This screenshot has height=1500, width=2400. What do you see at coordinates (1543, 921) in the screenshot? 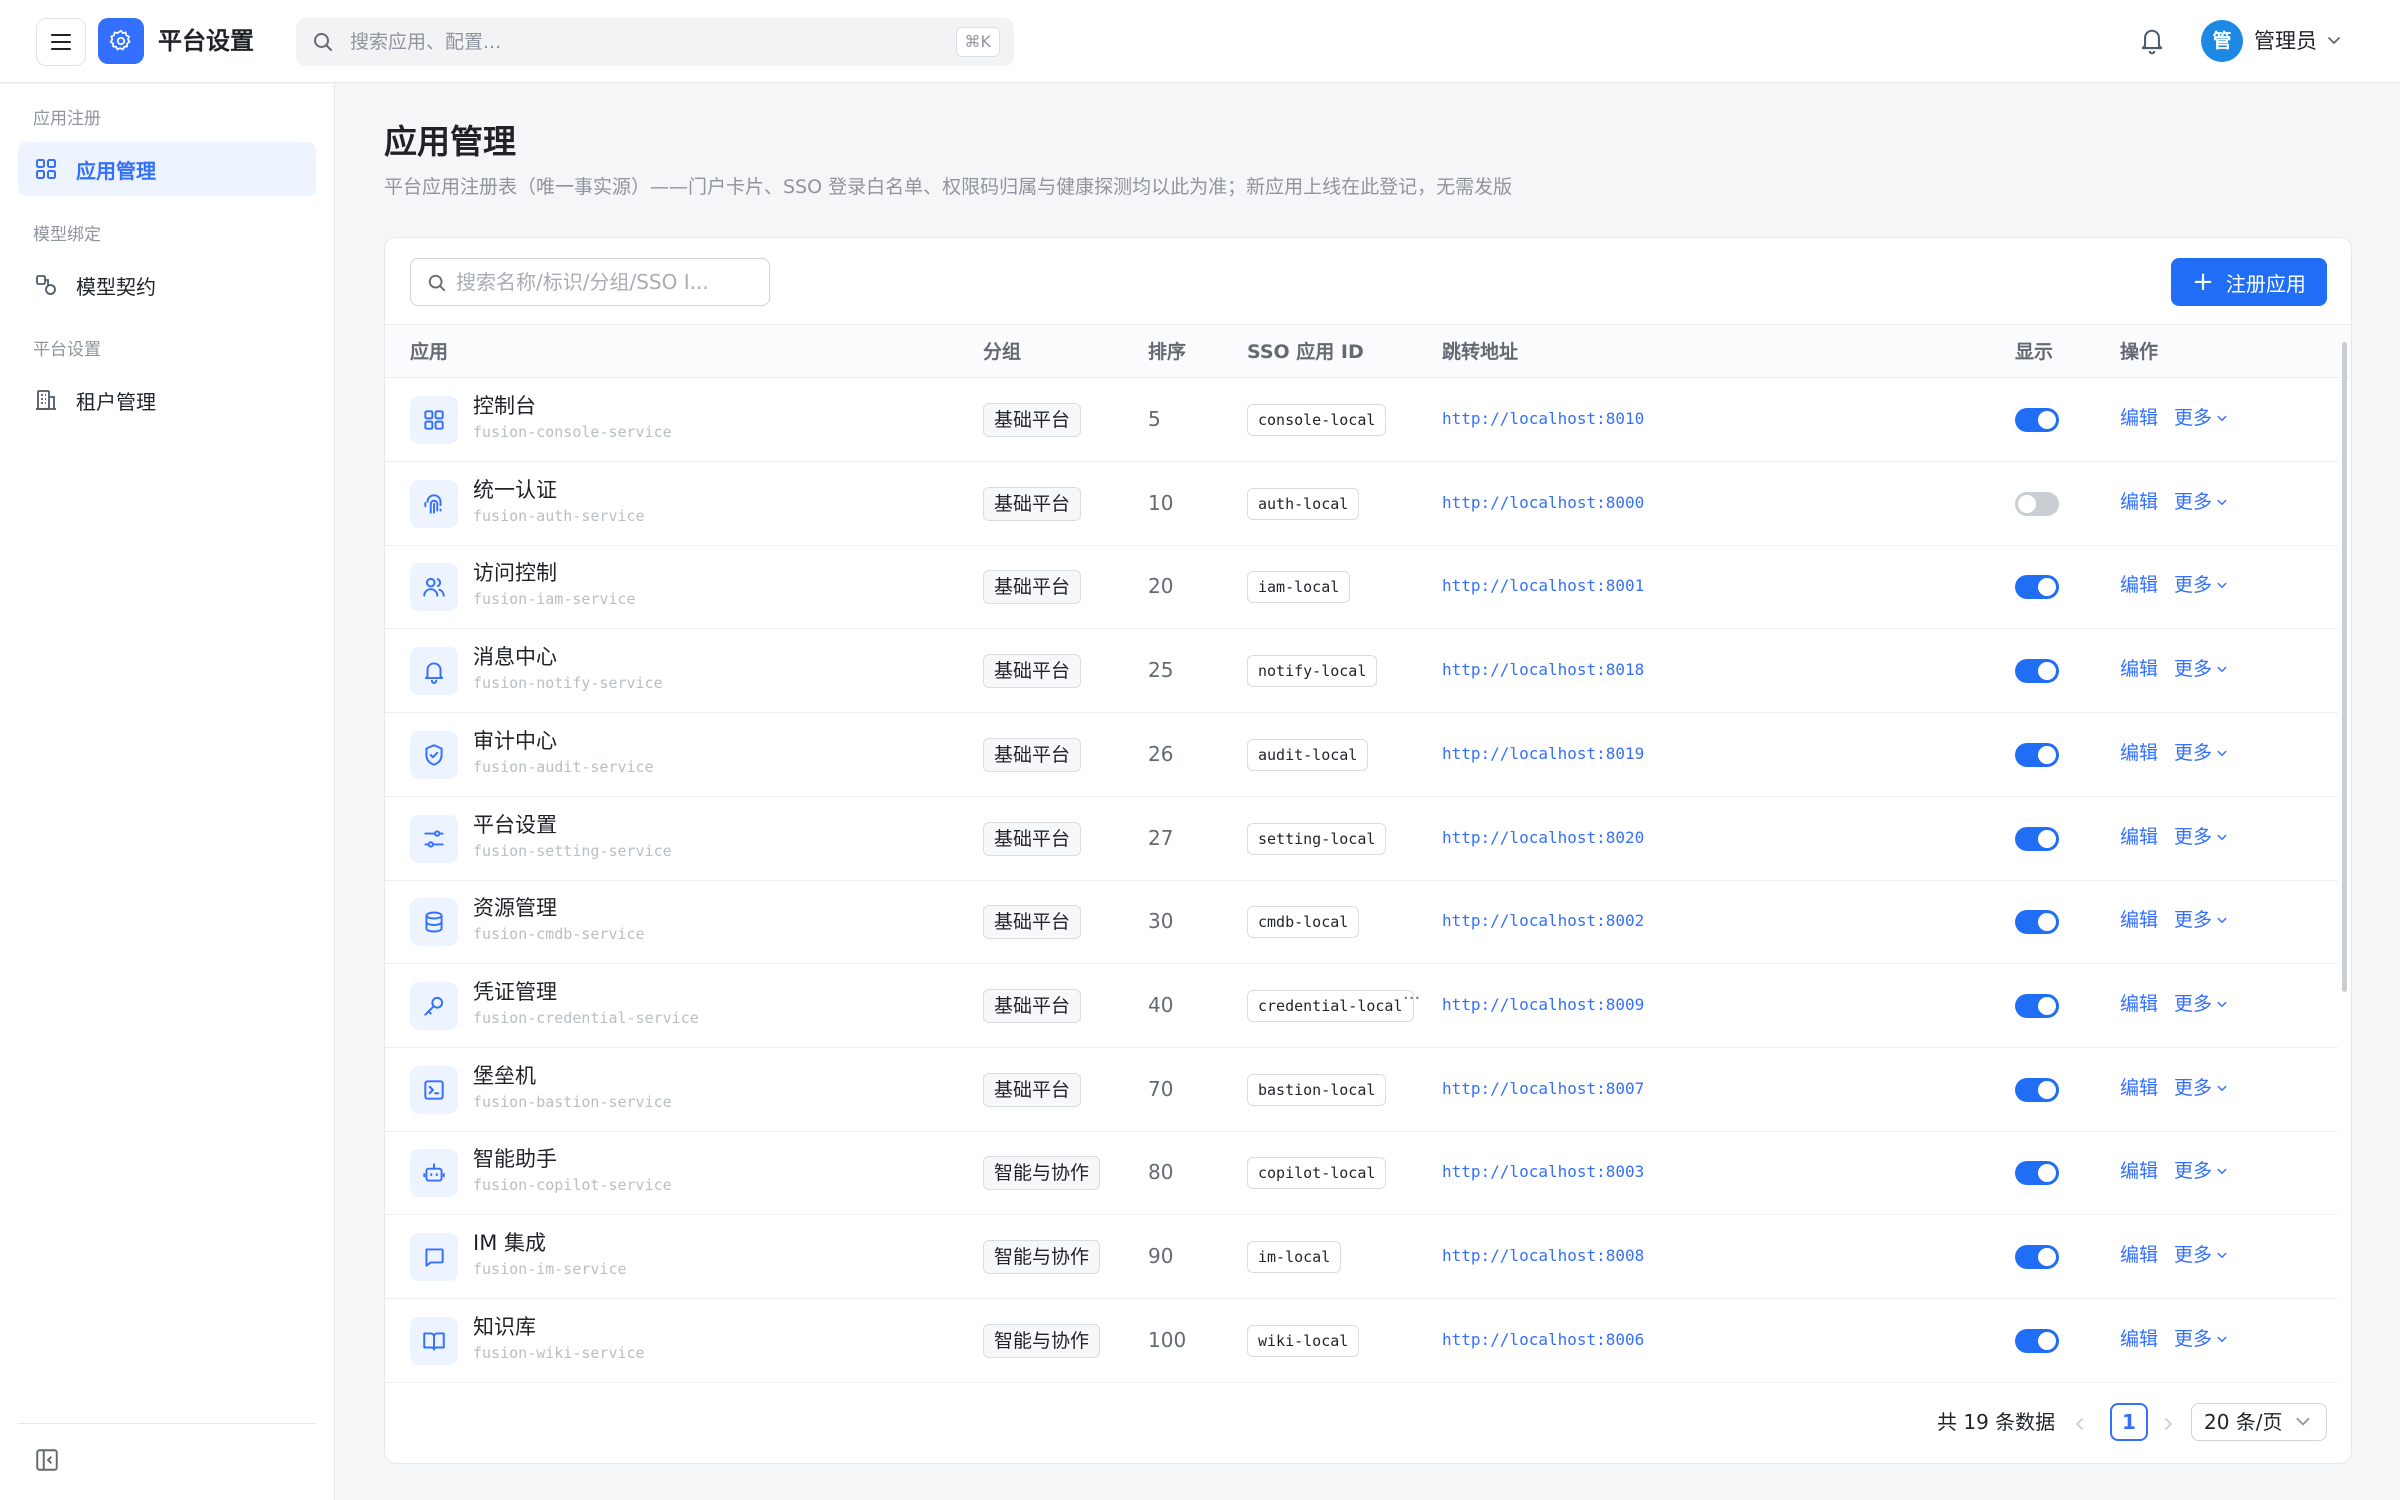
I see `redirect-url-link: http://localhost:8002` at bounding box center [1543, 921].